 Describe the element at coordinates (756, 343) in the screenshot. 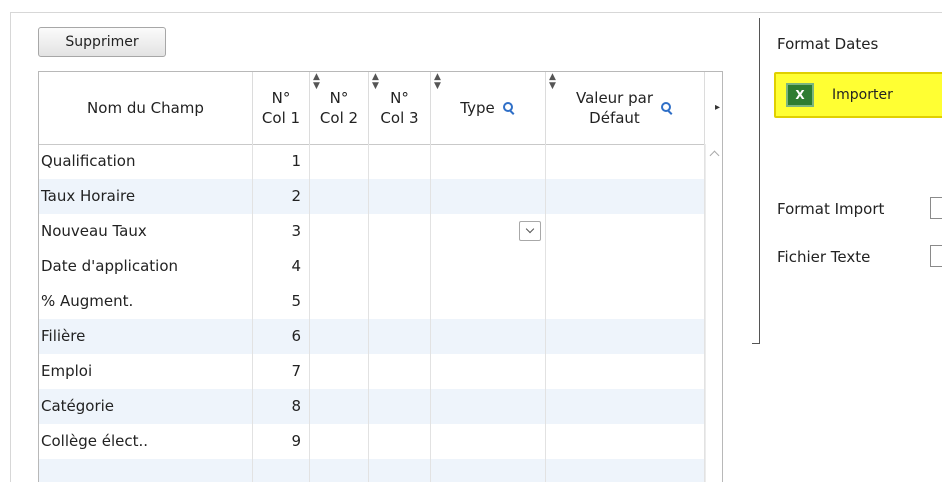

I see `panel-divider-tick` at that location.